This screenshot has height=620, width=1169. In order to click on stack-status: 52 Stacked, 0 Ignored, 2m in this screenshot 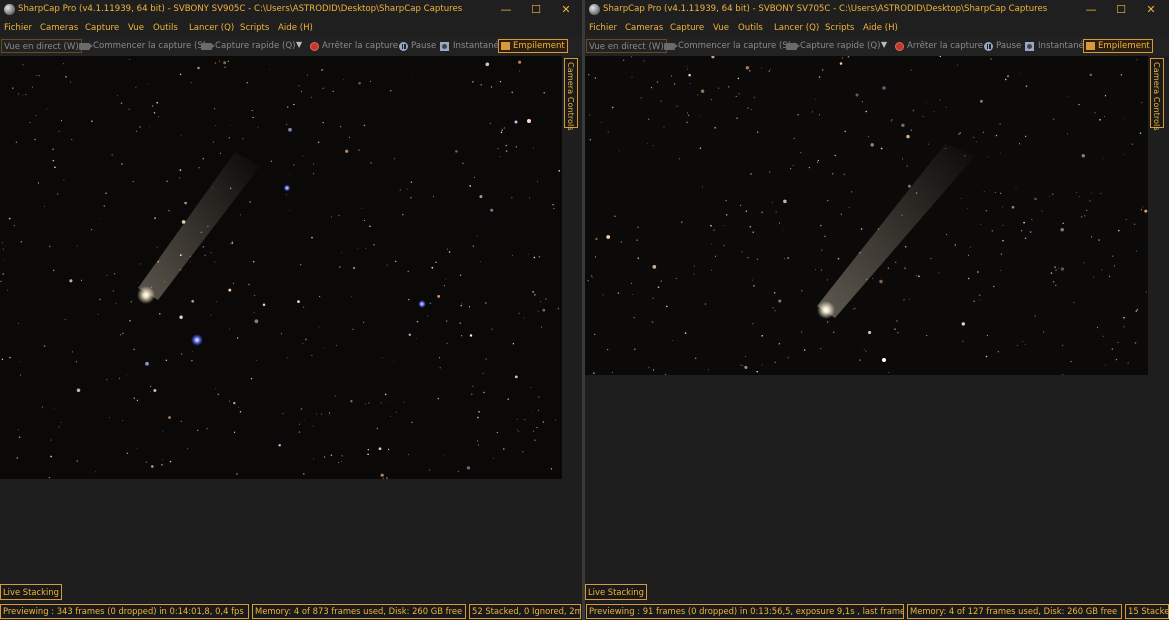, I will do `click(525, 611)`.